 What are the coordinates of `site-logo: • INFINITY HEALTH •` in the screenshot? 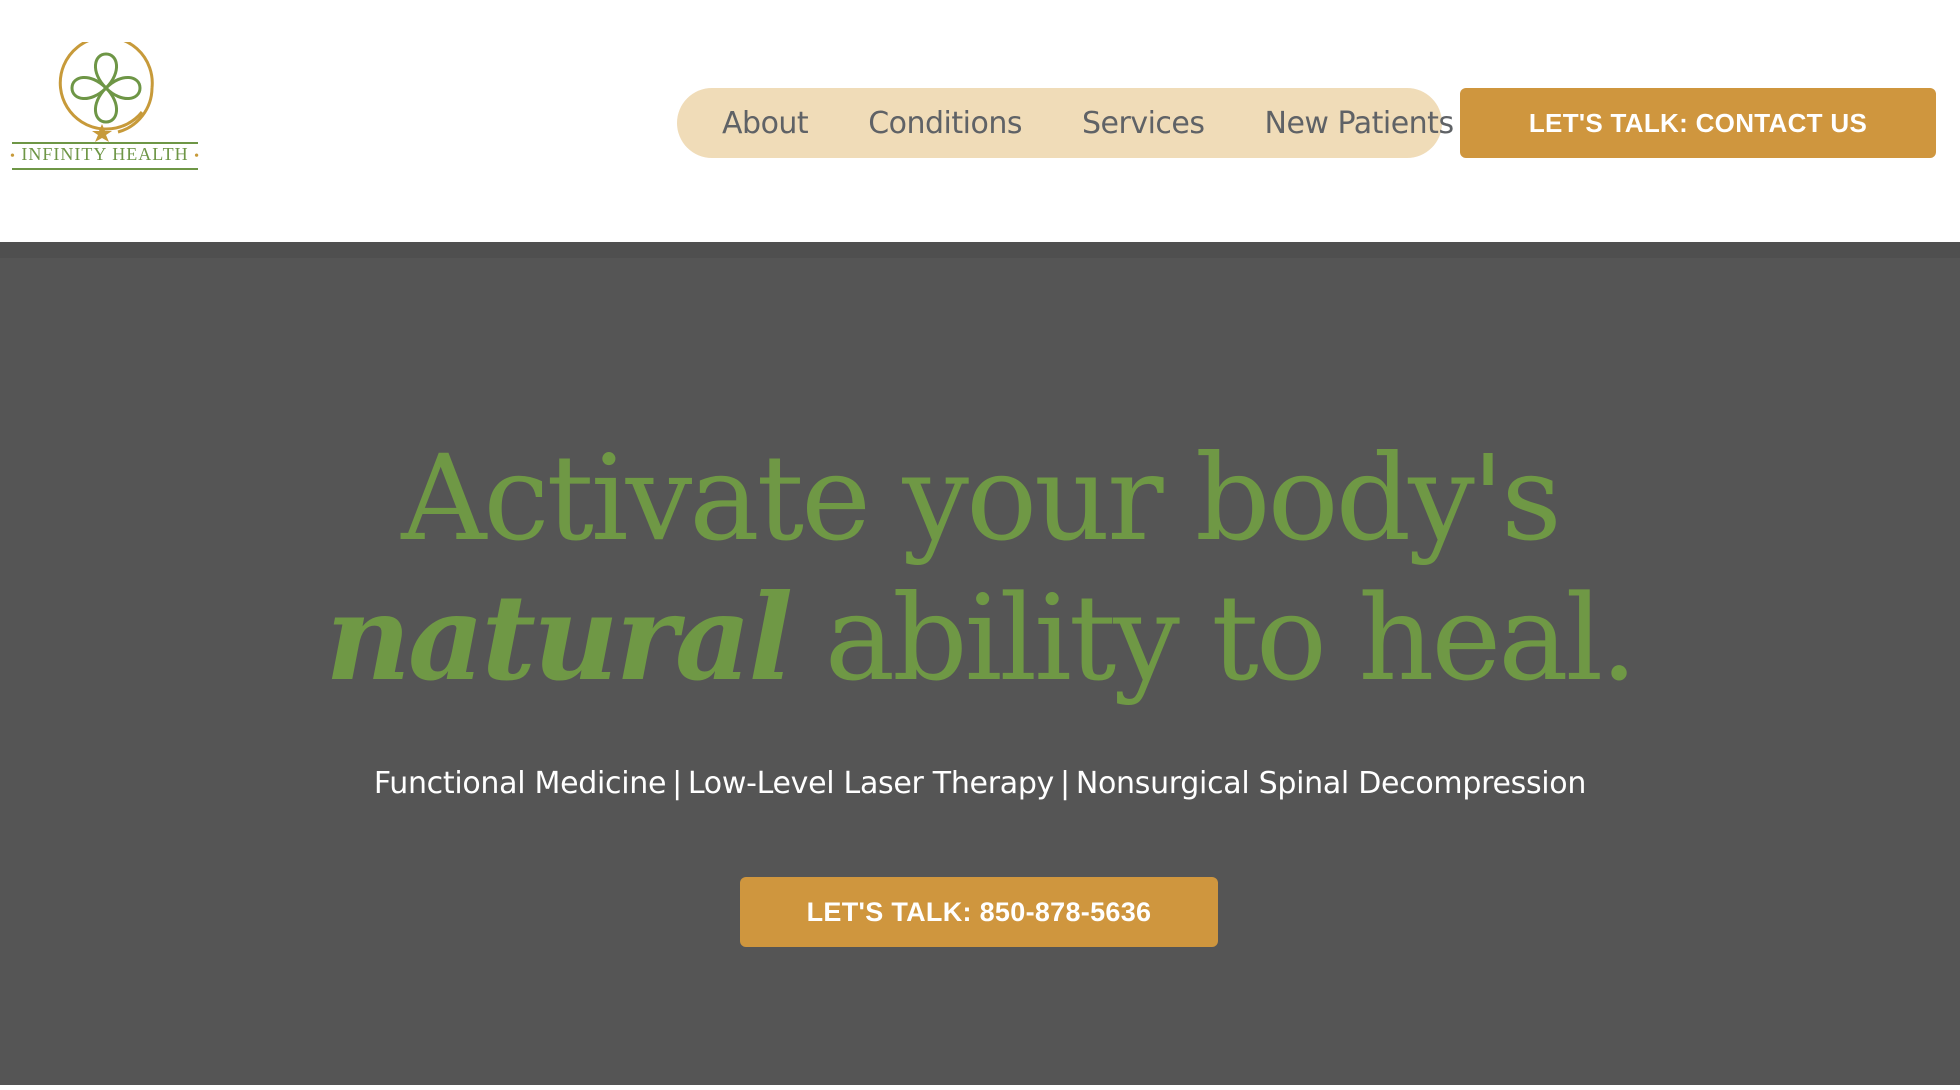 It's located at (106, 107).